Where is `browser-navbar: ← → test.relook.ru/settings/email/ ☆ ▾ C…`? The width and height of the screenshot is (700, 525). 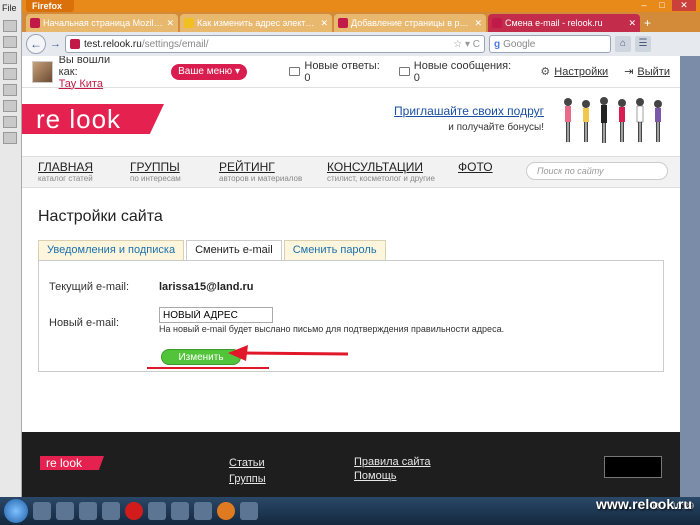
browser-navbar: ← → test.relook.ru/settings/email/ ☆ ▾ C… is located at coordinates (361, 44).